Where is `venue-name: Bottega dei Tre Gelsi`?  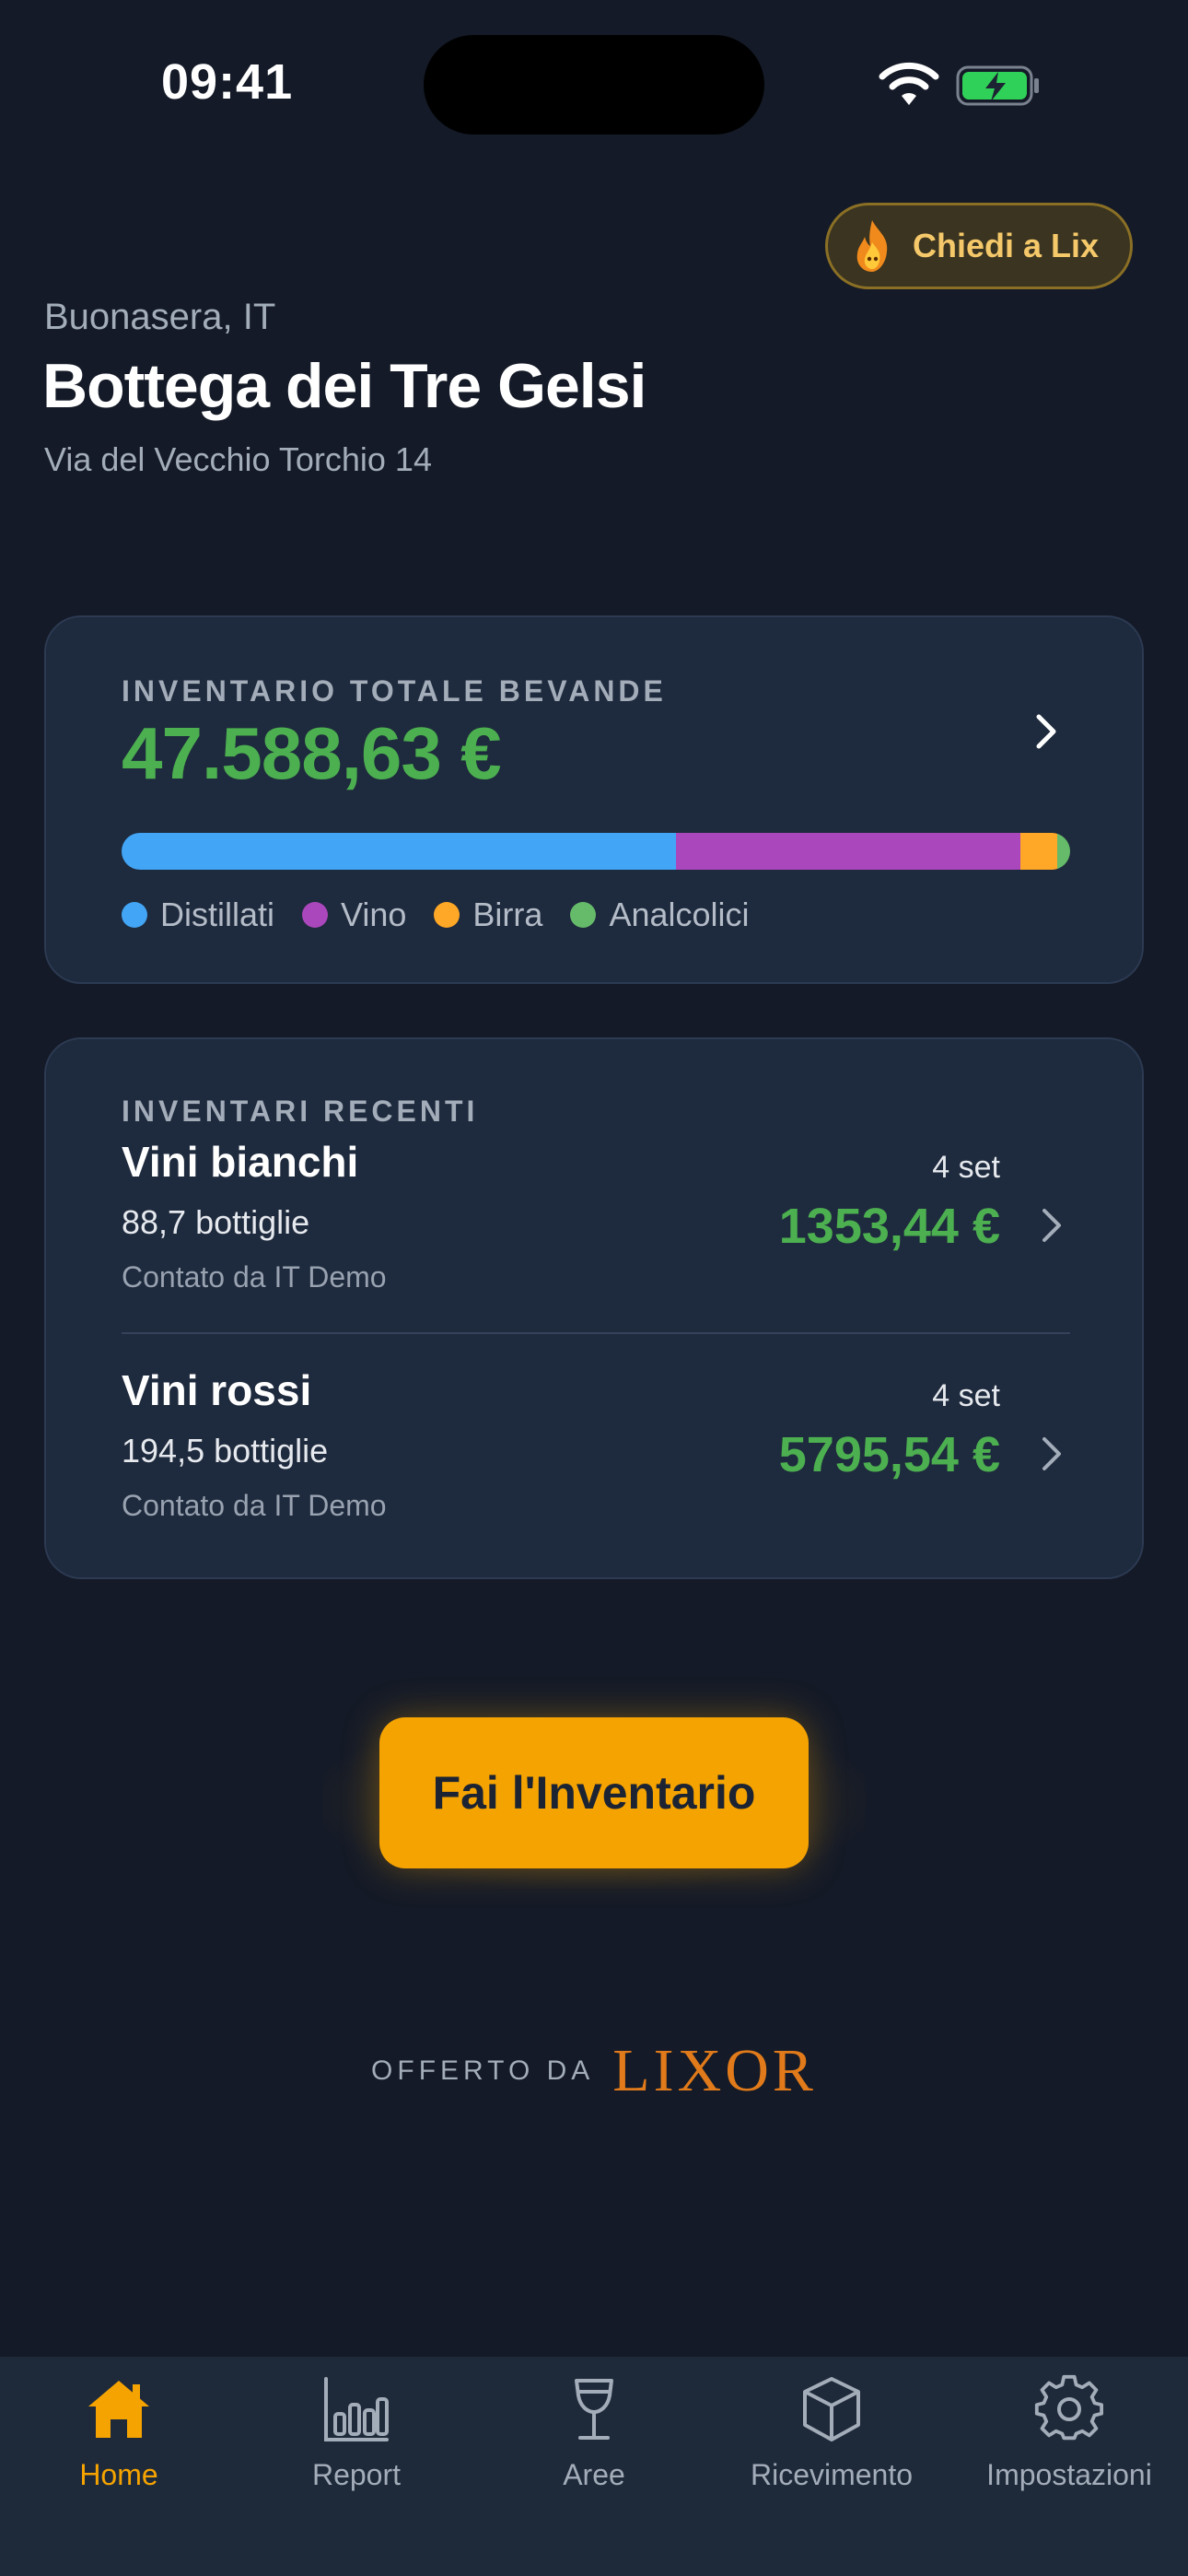 venue-name: Bottega dei Tre Gelsi is located at coordinates (344, 386).